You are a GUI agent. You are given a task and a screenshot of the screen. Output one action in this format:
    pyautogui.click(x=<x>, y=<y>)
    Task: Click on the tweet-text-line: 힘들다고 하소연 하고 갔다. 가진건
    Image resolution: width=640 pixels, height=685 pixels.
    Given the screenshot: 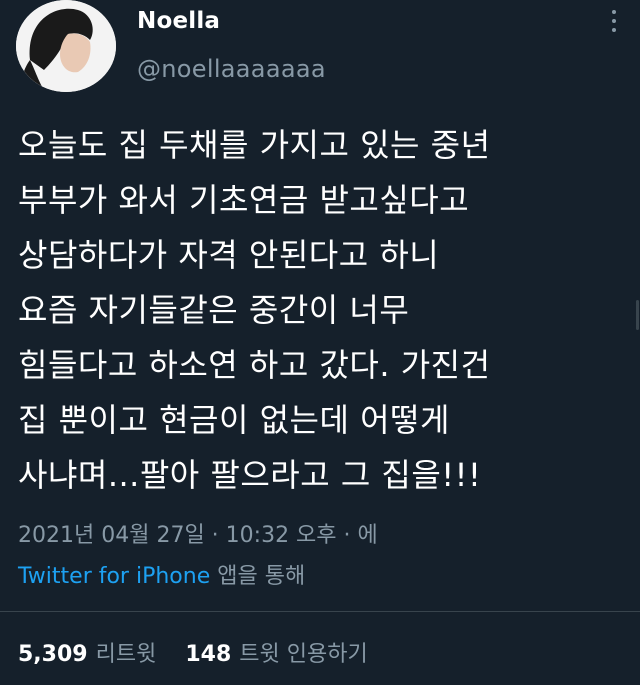 What is the action you would take?
    pyautogui.click(x=254, y=365)
    